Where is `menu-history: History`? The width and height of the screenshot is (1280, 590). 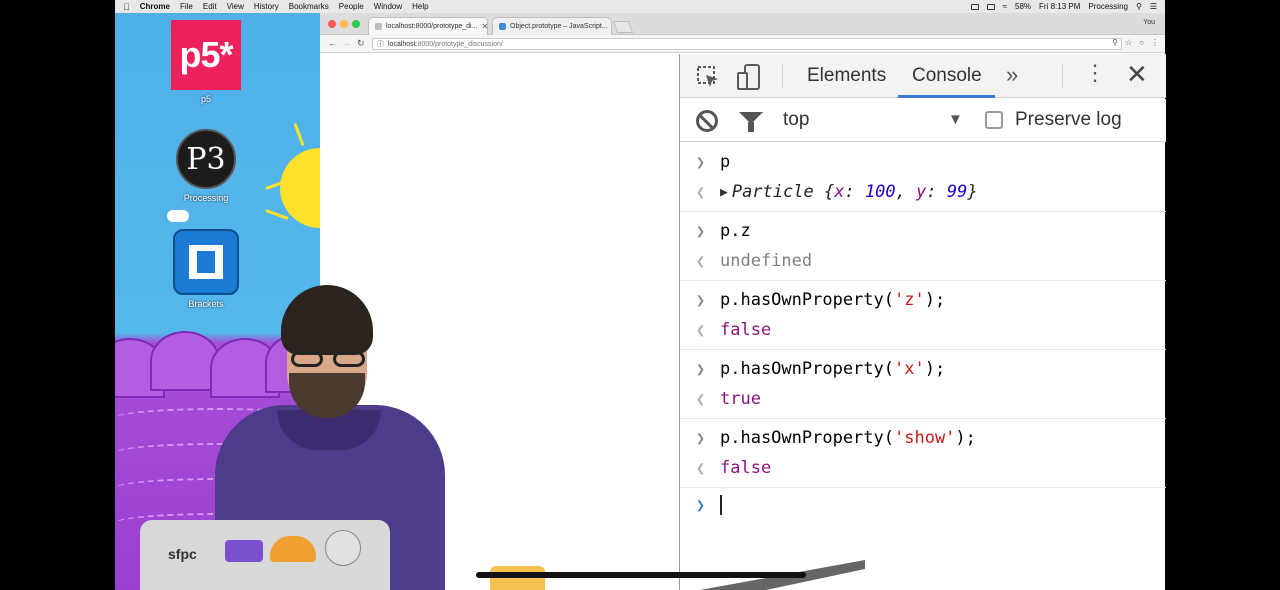 menu-history: History is located at coordinates (266, 6).